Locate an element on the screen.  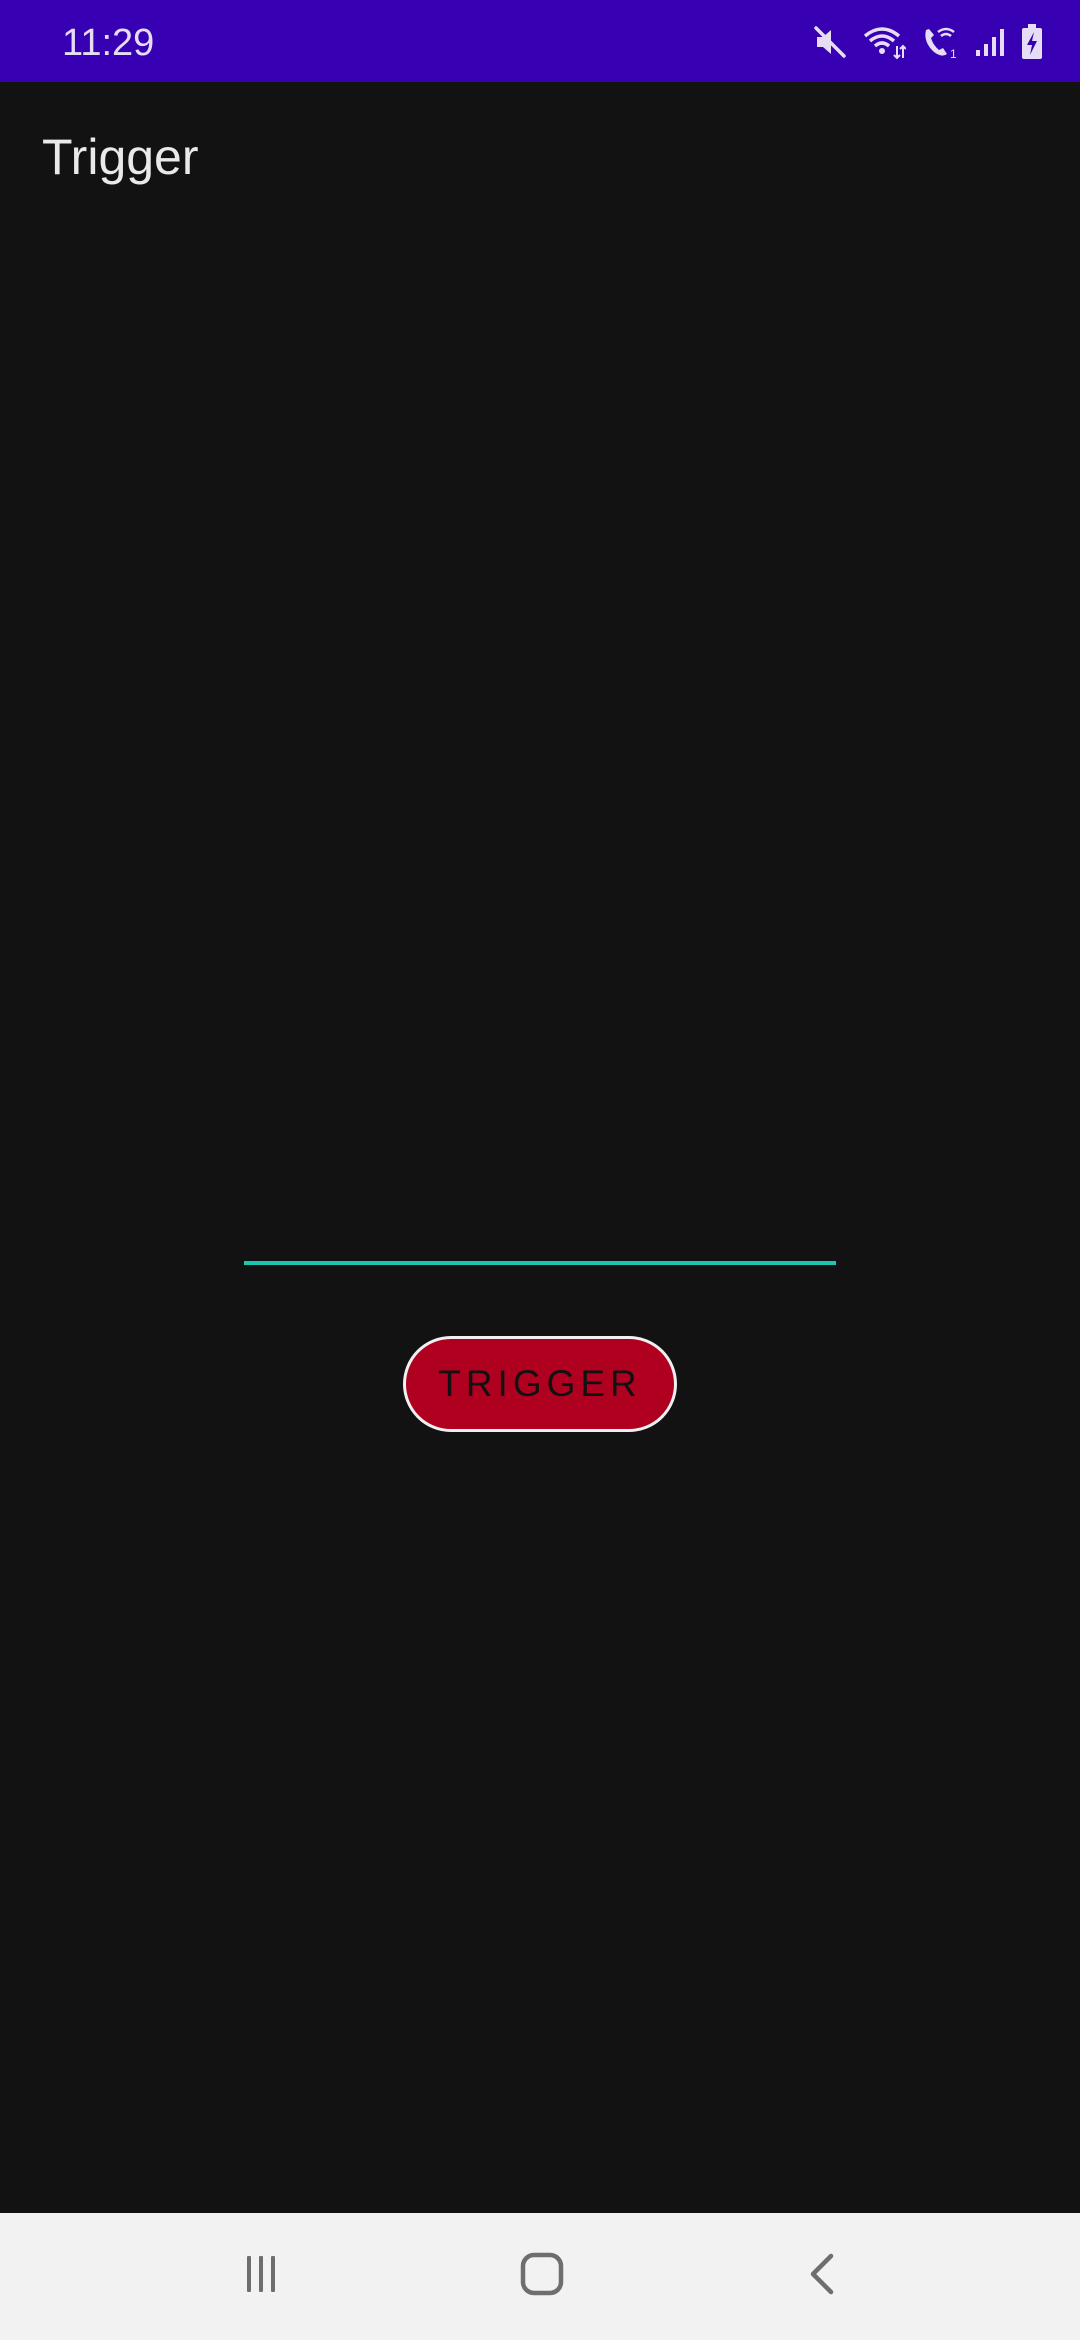
status-time: 11:29 is located at coordinates (108, 43).